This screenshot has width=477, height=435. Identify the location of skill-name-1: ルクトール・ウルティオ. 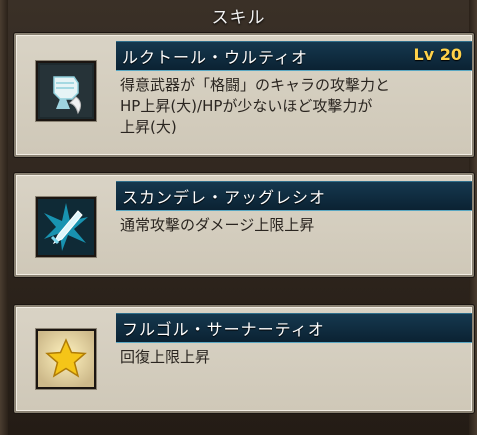
(215, 57).